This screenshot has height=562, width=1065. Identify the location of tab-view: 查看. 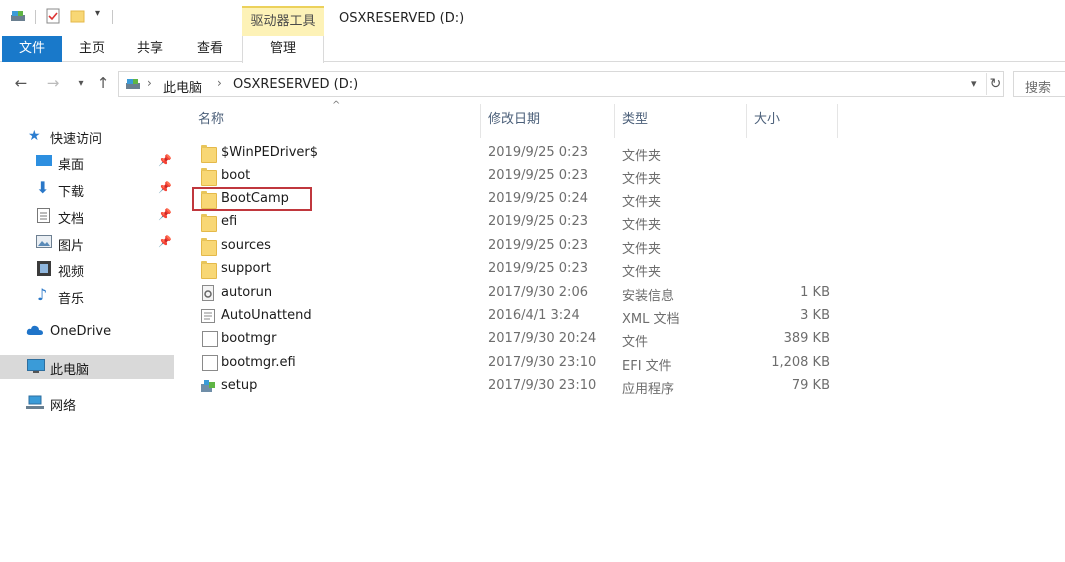
(210, 49).